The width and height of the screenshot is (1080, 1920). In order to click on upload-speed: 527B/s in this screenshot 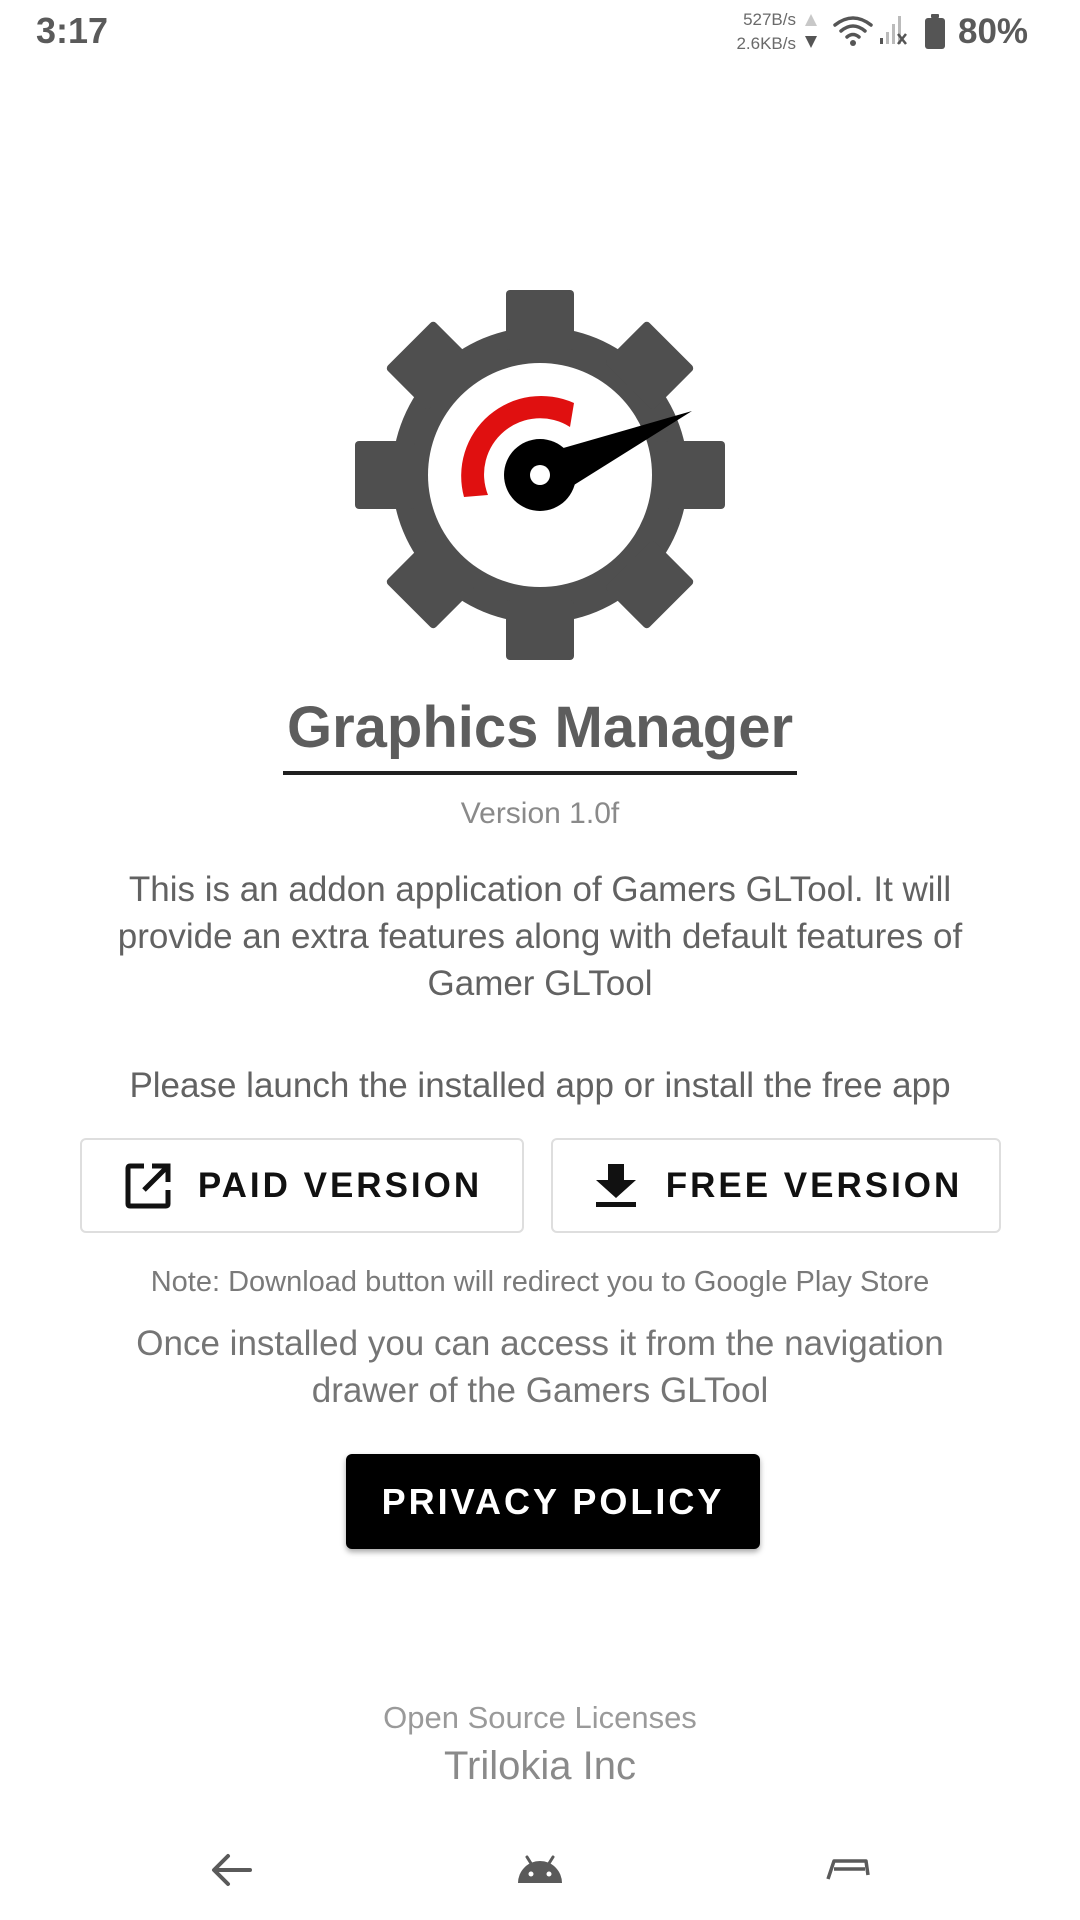, I will do `click(769, 19)`.